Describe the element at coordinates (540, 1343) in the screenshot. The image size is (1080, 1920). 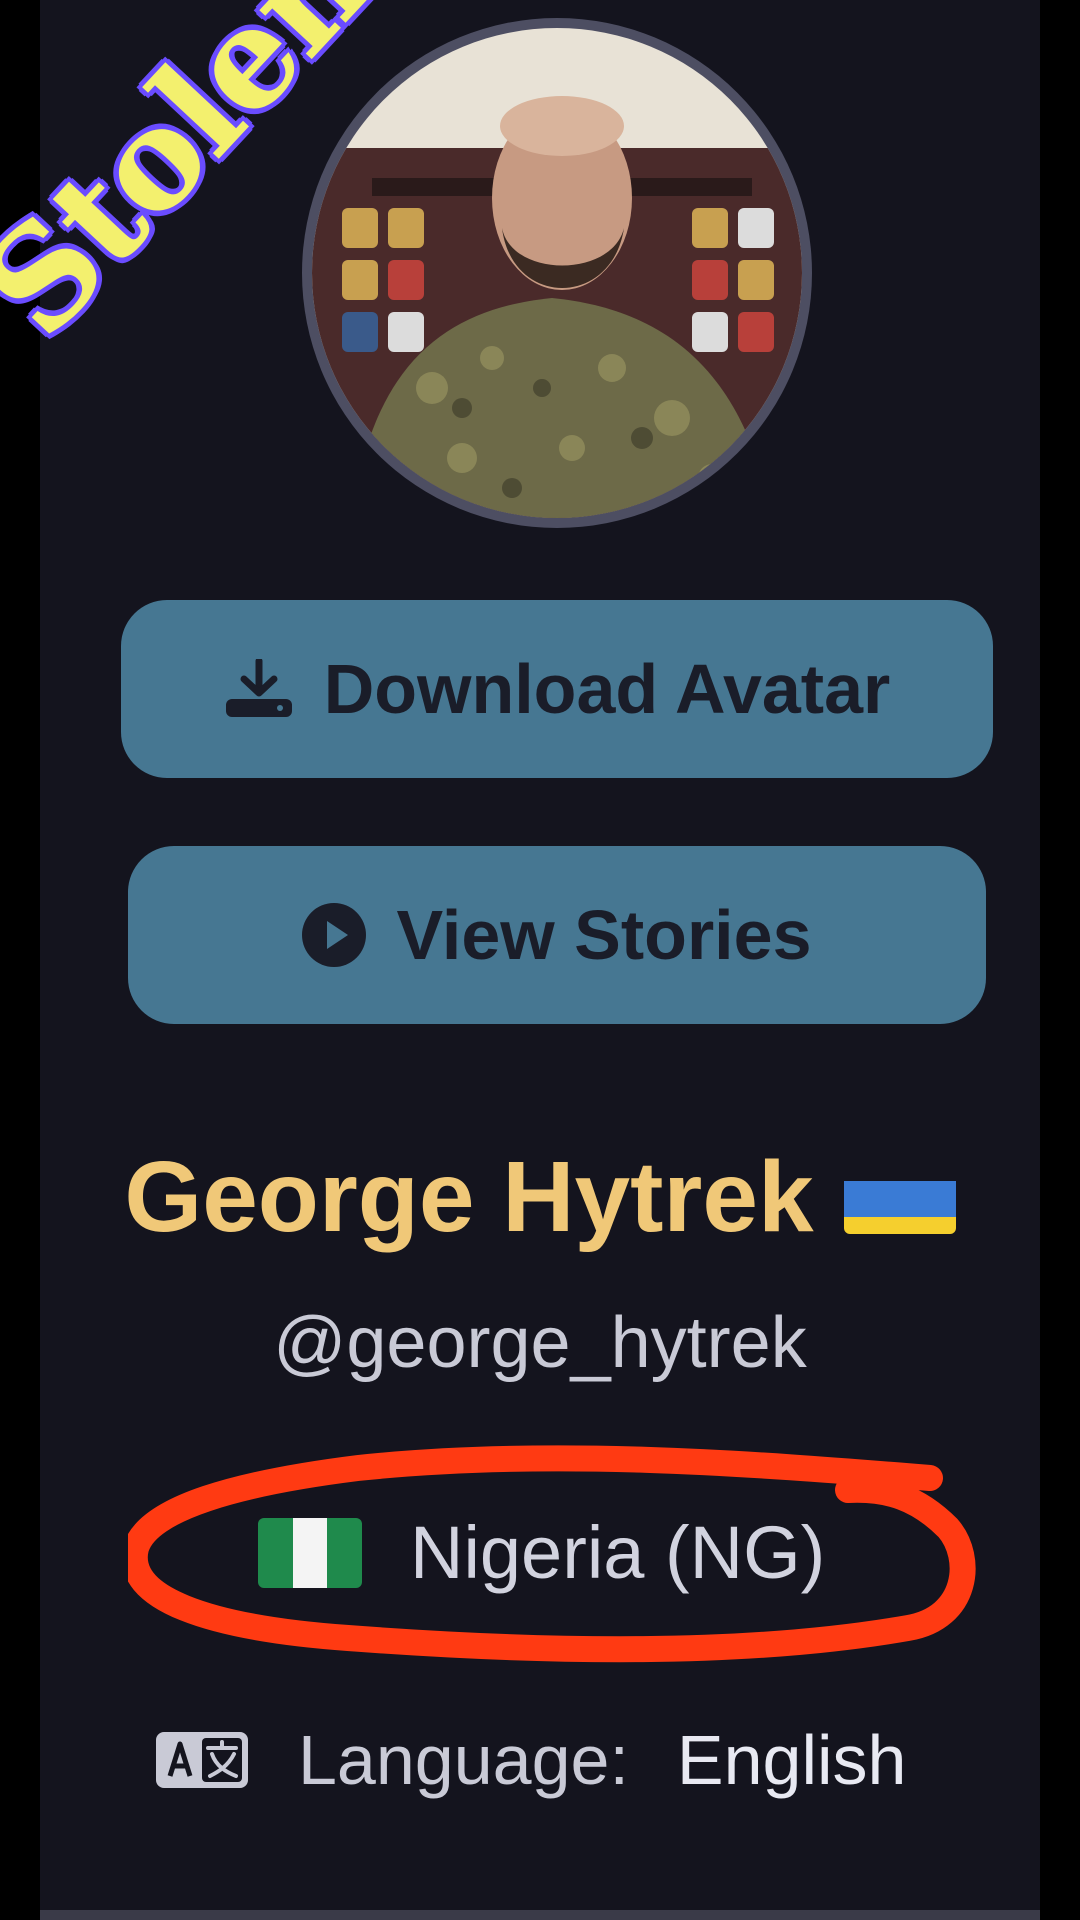
I see `username-handle: @george_hytrek` at that location.